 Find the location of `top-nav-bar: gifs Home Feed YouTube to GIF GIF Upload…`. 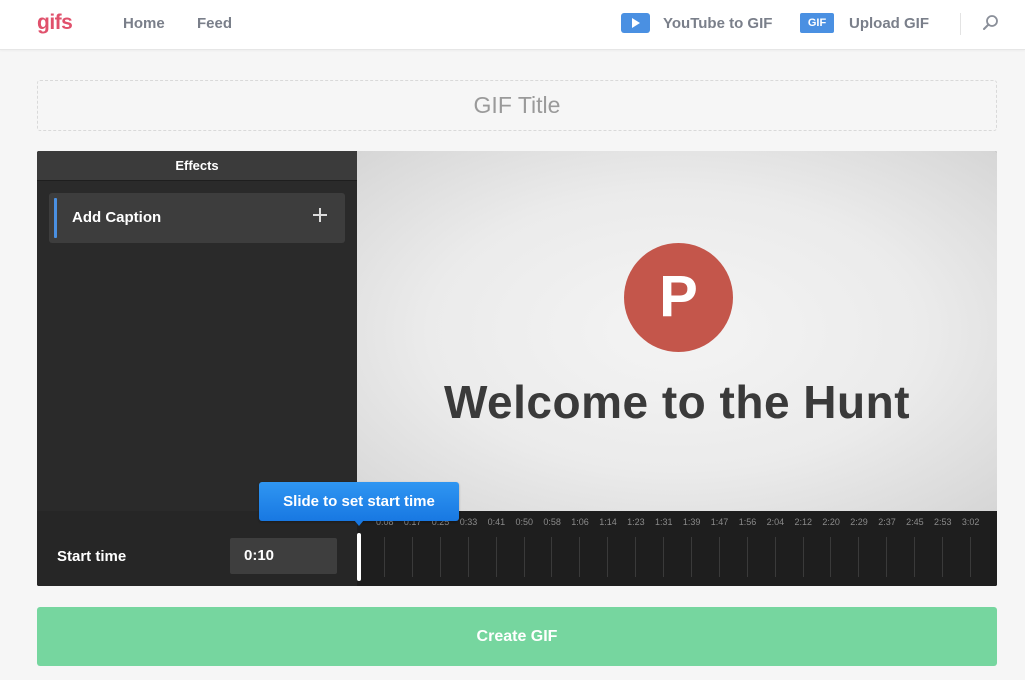

top-nav-bar: gifs Home Feed YouTube to GIF GIF Upload… is located at coordinates (512, 25).